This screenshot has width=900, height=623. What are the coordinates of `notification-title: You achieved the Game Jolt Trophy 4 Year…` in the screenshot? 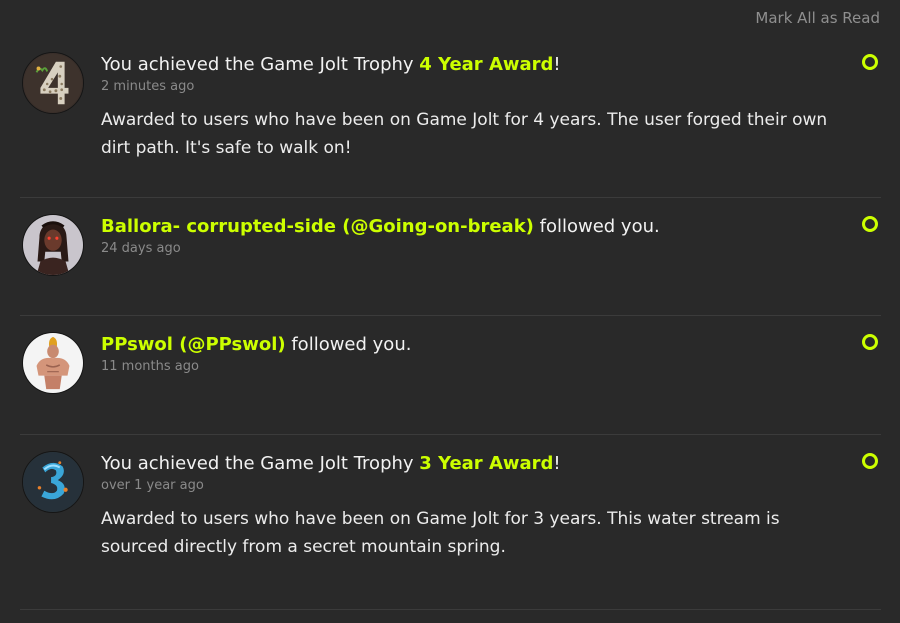 It's located at (471, 65).